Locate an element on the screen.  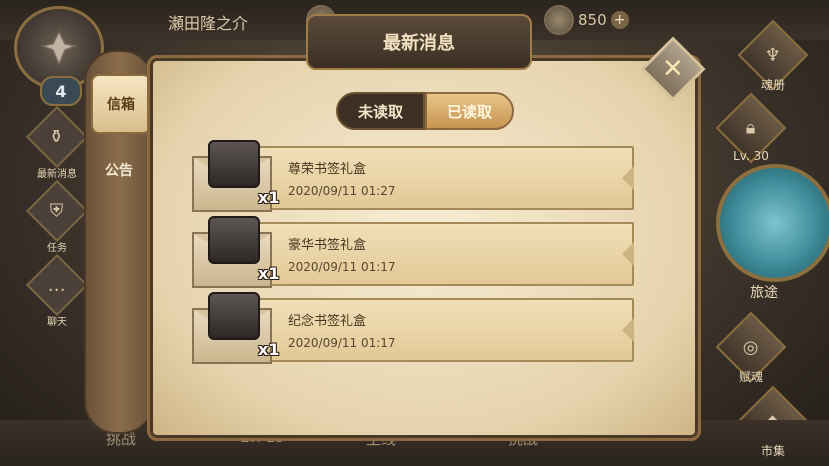
player-level-badge: 4 is located at coordinates (61, 91).